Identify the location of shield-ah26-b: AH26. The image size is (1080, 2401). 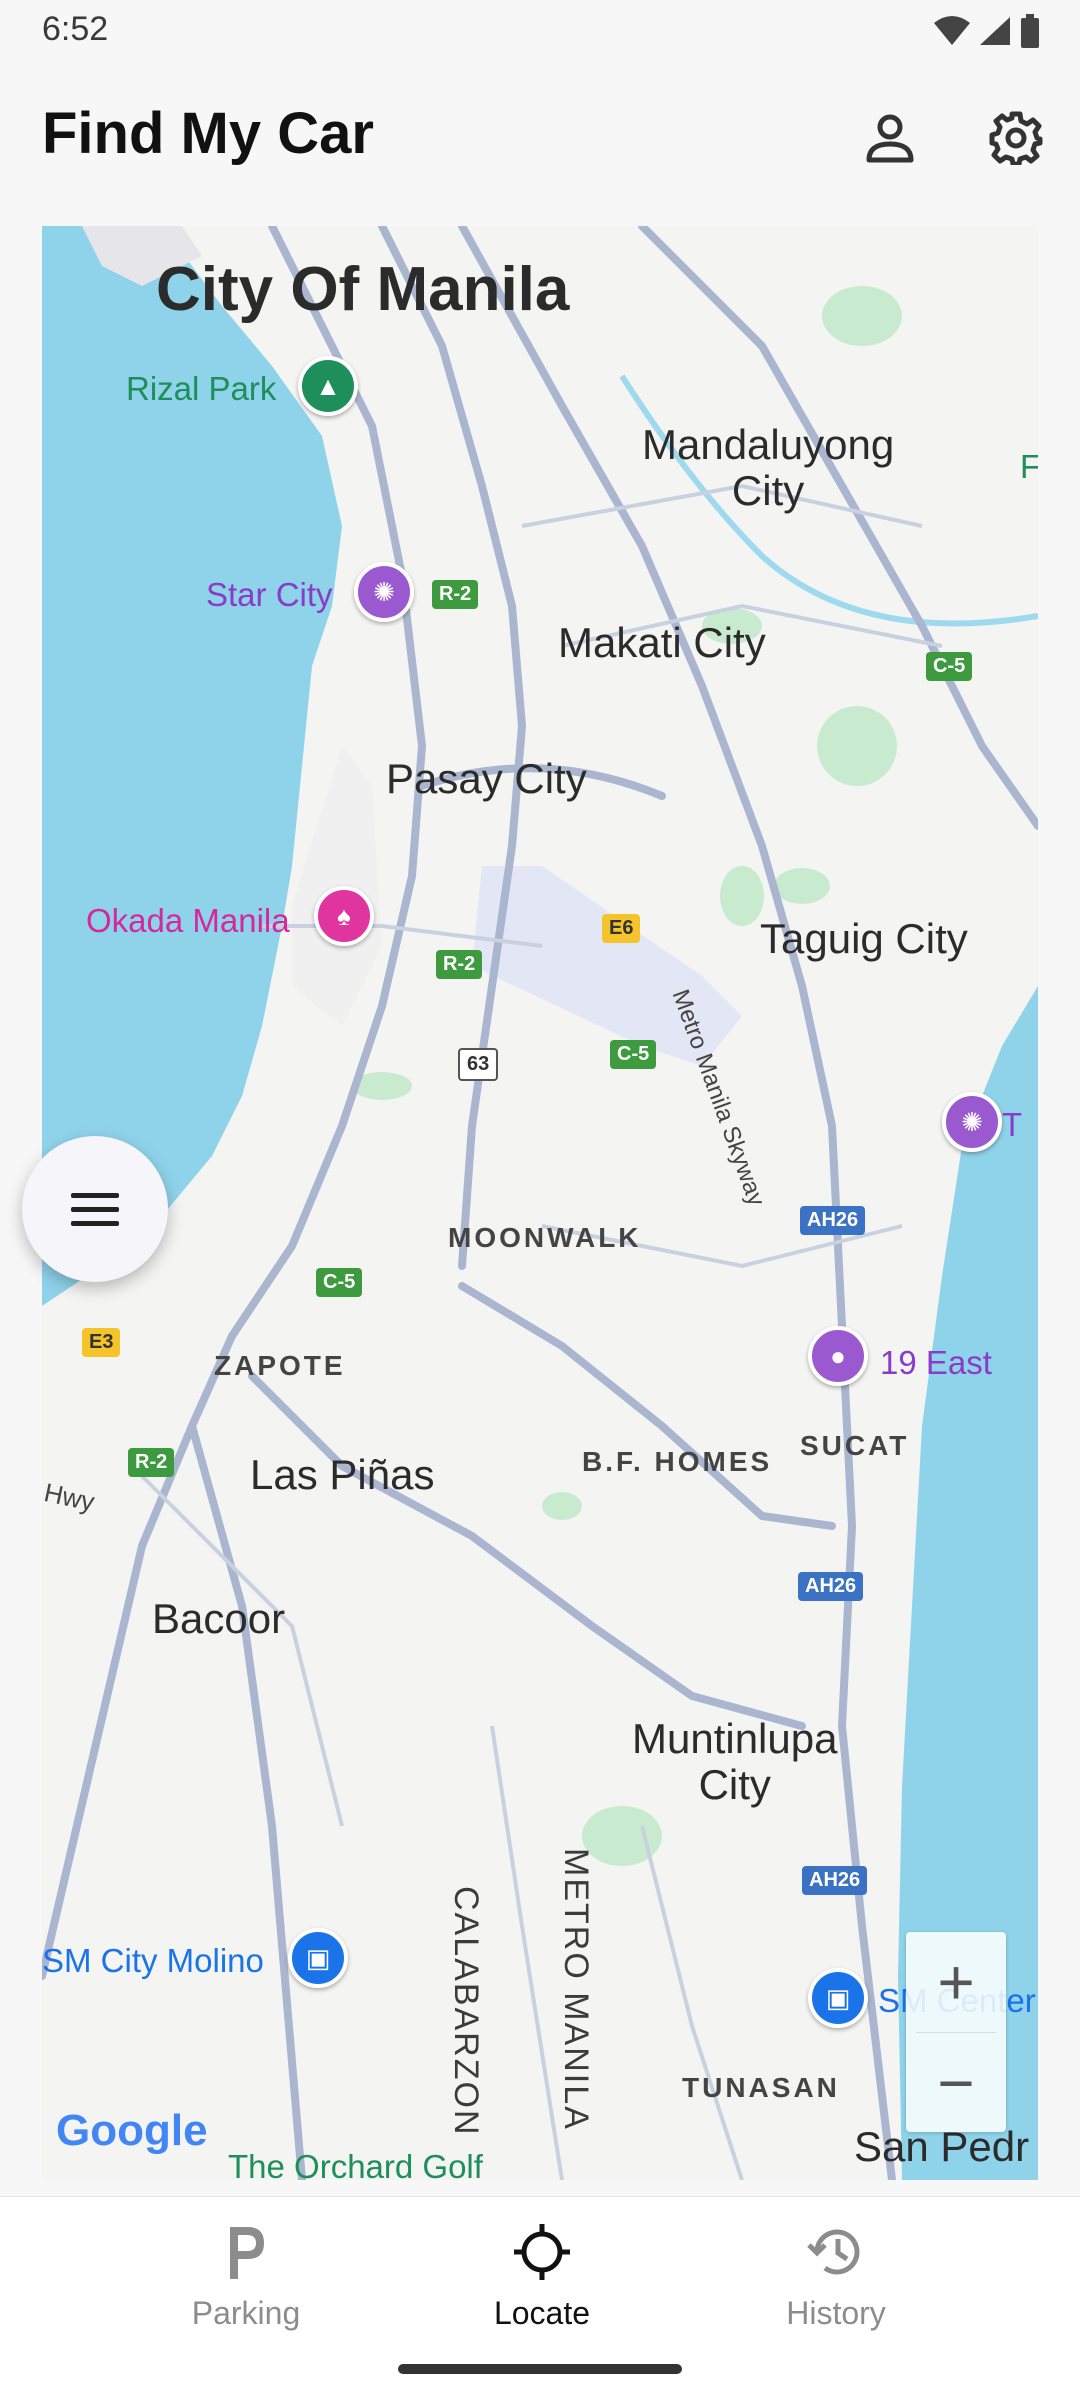
(831, 1586).